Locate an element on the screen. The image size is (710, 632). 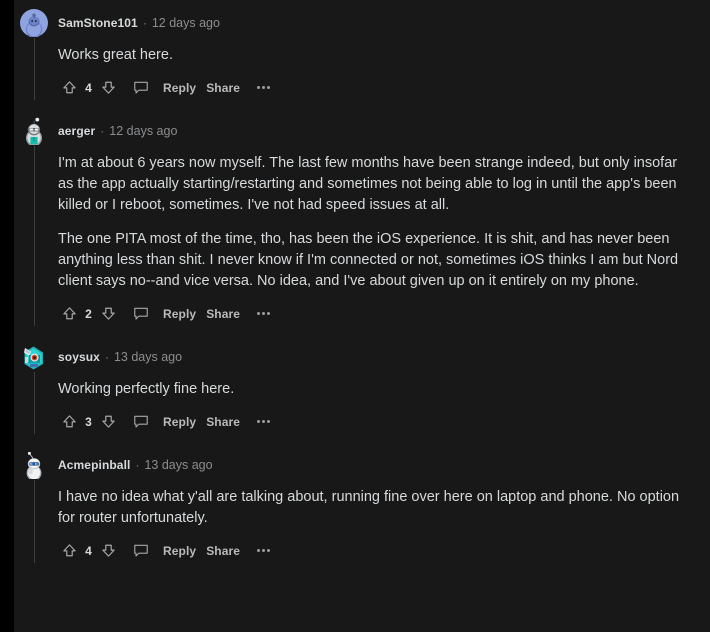
comment-body: Works great here. 4 Reply Share is located at coordinates (362, 69).